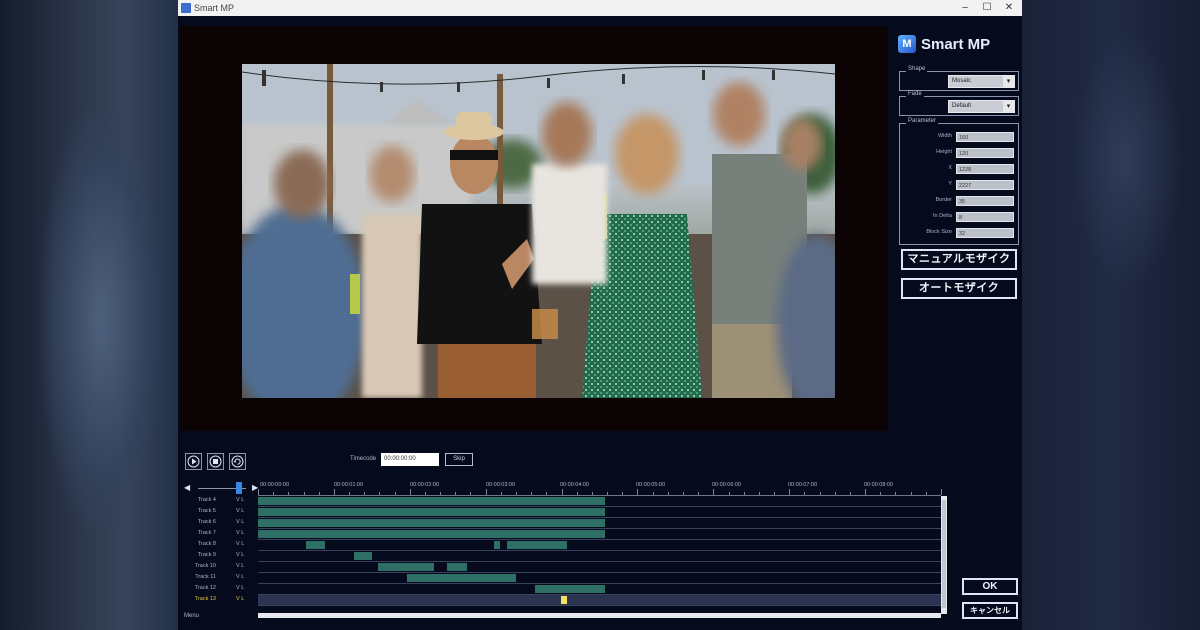  What do you see at coordinates (205, 577) in the screenshot?
I see `track-name: Track 11` at bounding box center [205, 577].